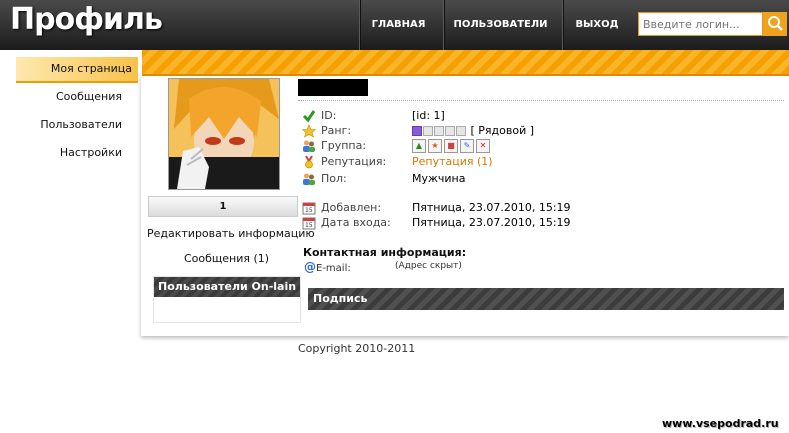  What do you see at coordinates (333, 87) in the screenshot?
I see `username-redacted` at bounding box center [333, 87].